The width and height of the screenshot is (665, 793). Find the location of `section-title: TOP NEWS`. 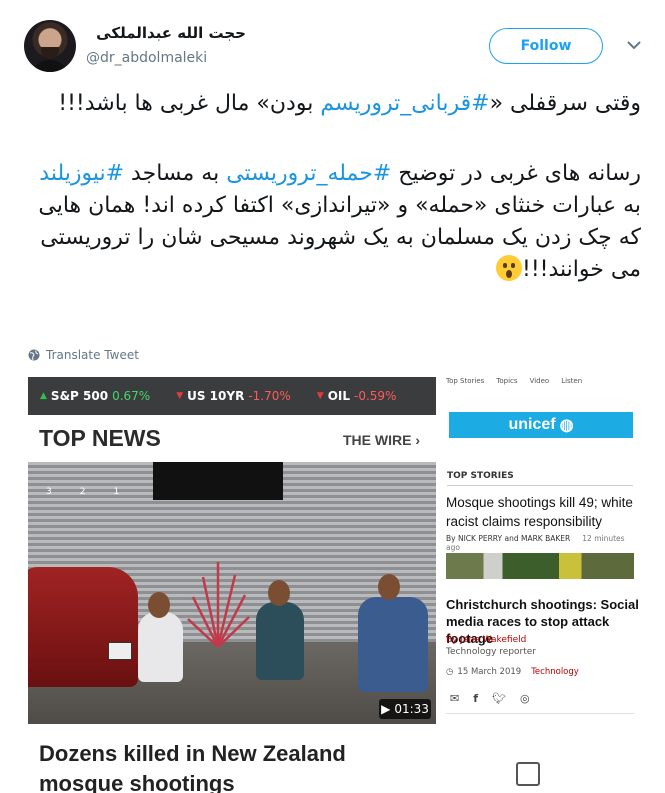

section-title: TOP NEWS is located at coordinates (100, 438).